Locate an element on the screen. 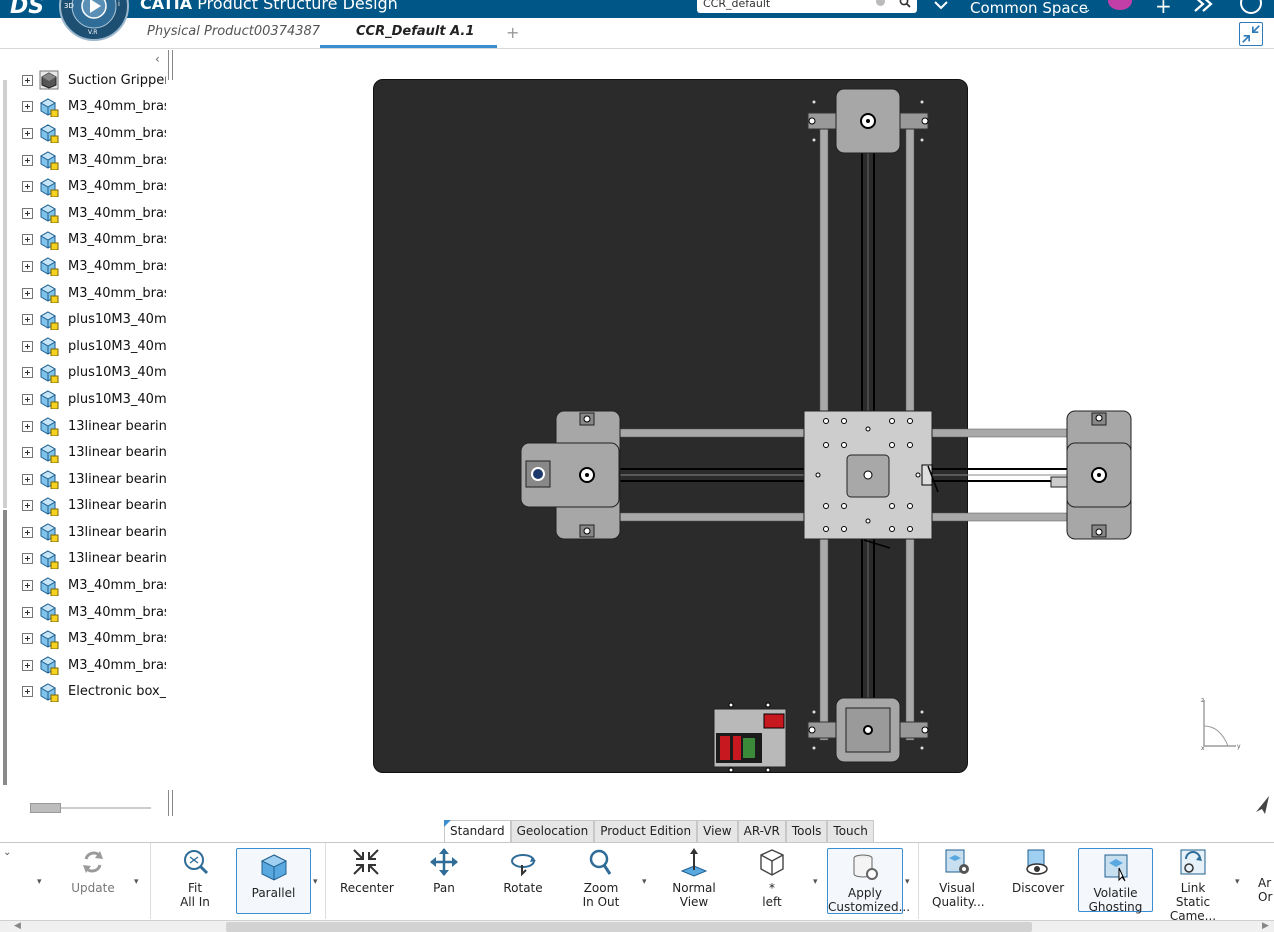  toolbar-tab-standard: Standard is located at coordinates (477, 831).